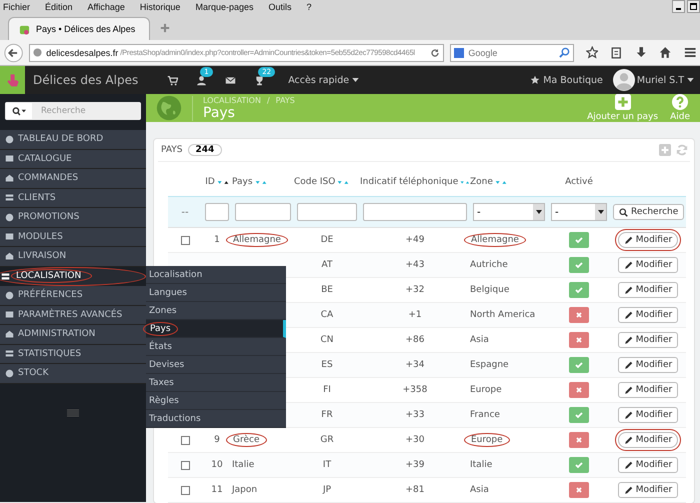 Image resolution: width=700 pixels, height=503 pixels. I want to click on table-cell: Autriche, so click(489, 265).